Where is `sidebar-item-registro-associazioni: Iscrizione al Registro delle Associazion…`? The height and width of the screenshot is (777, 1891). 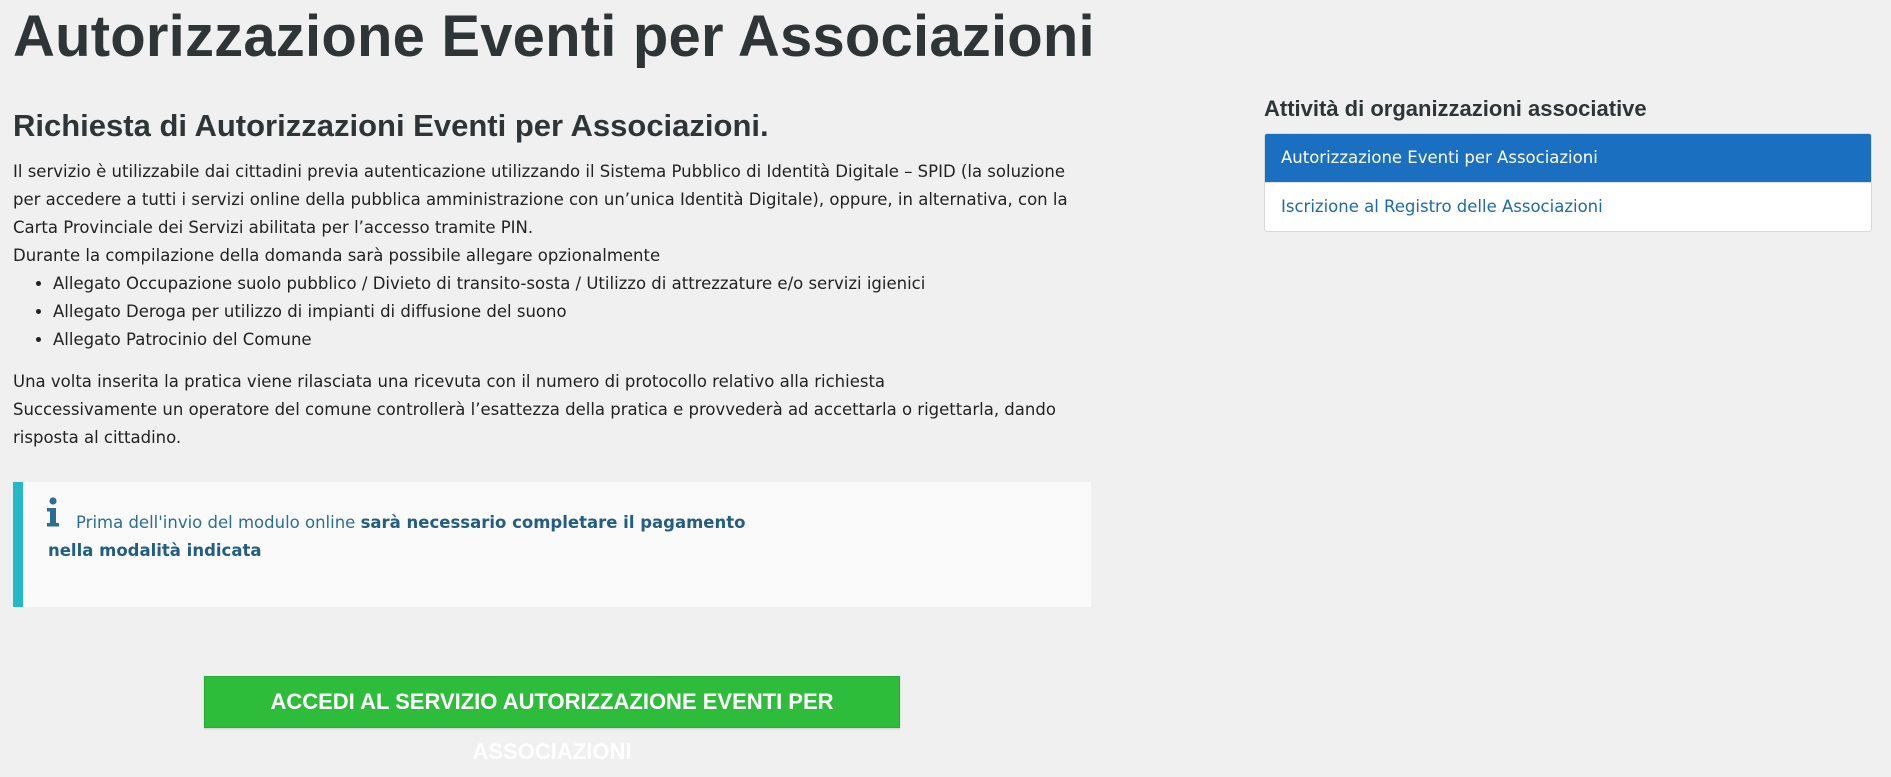
sidebar-item-registro-associazioni: Iscrizione al Registro delle Associazion… is located at coordinates (1568, 206).